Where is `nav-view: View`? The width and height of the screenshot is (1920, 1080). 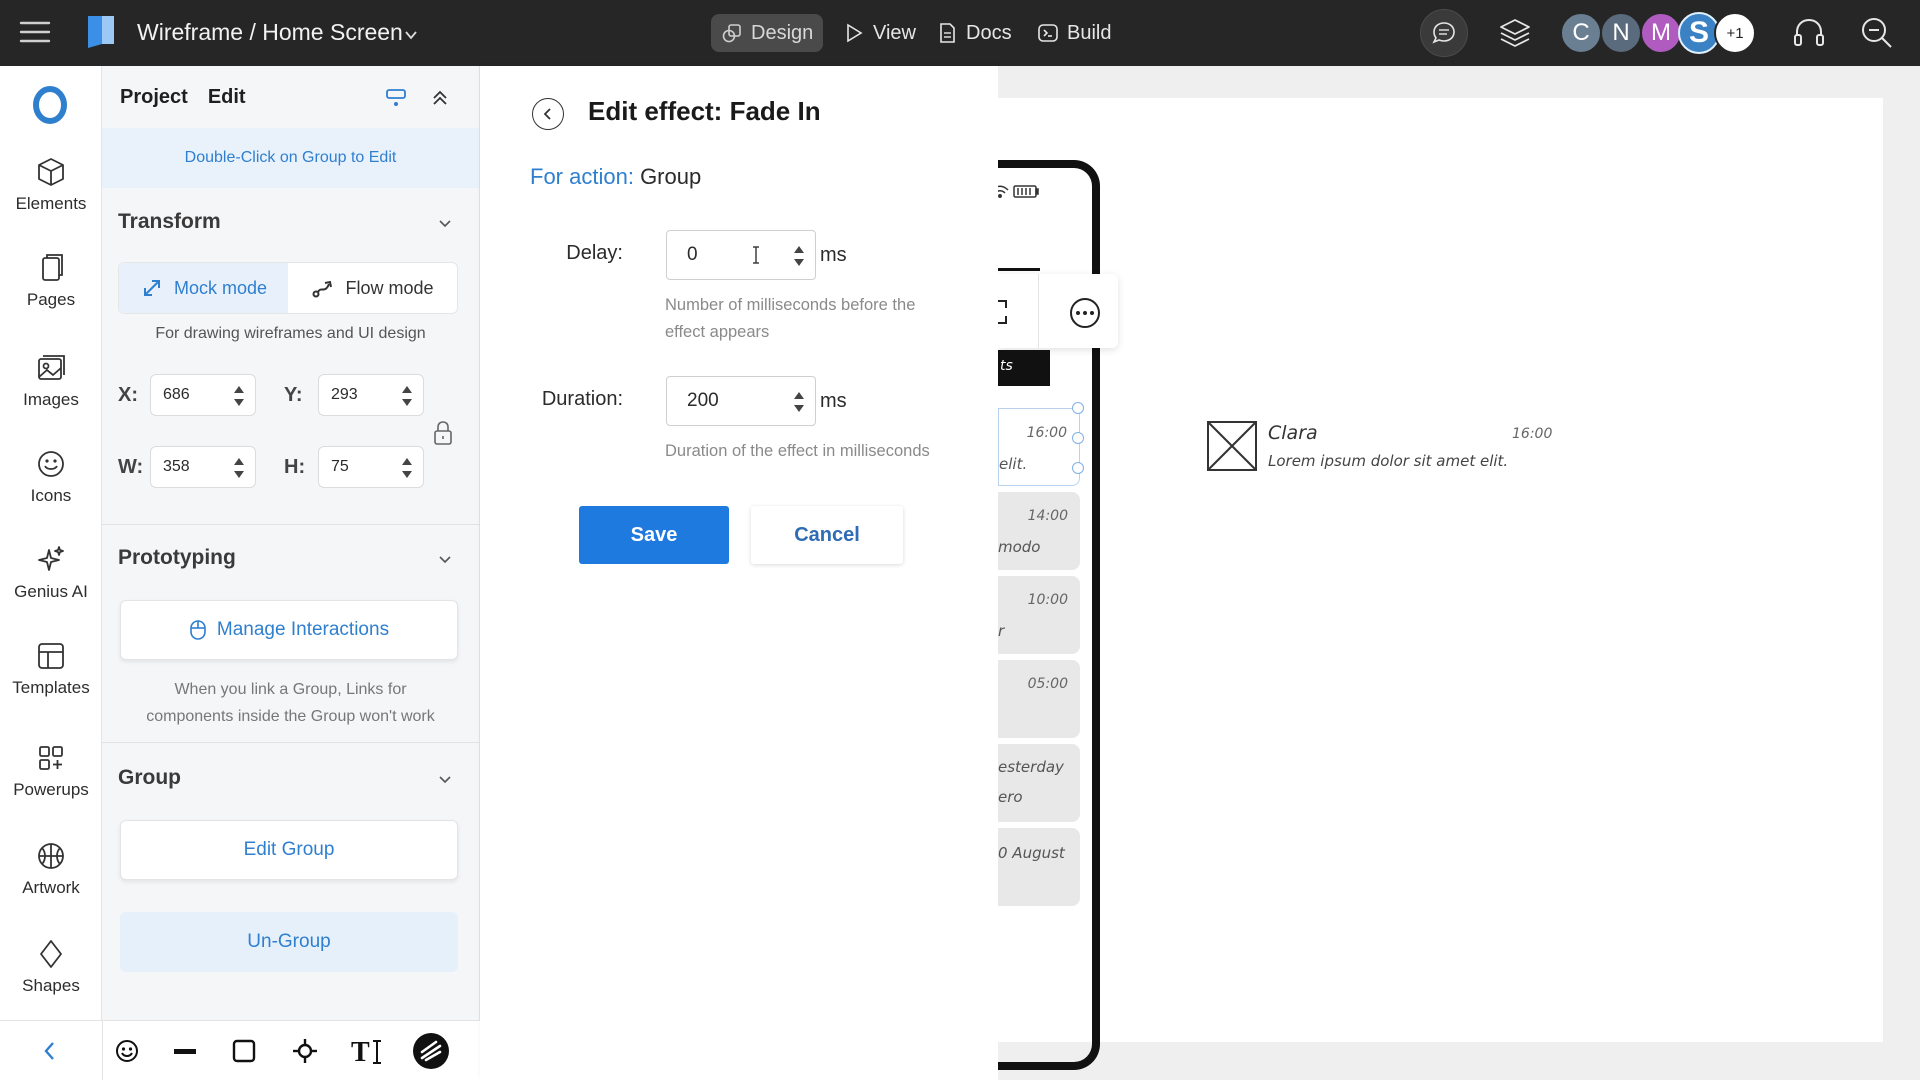 nav-view: View is located at coordinates (879, 33).